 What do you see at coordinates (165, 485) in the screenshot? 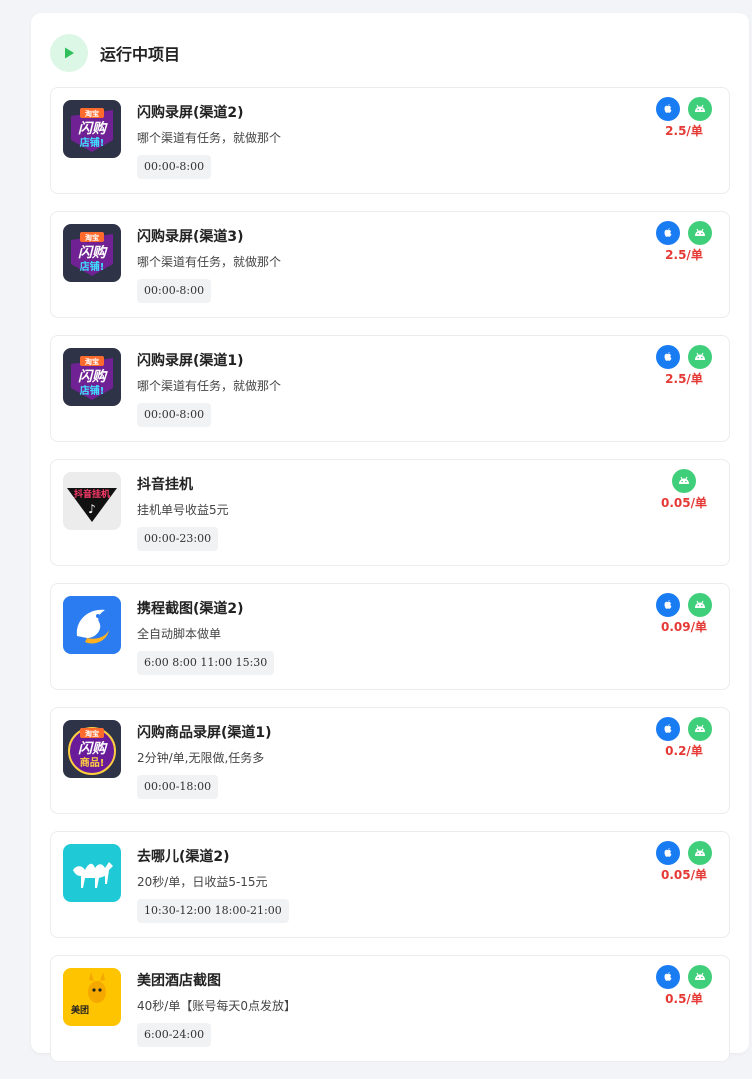
I see `project-name: 抖音挂机` at bounding box center [165, 485].